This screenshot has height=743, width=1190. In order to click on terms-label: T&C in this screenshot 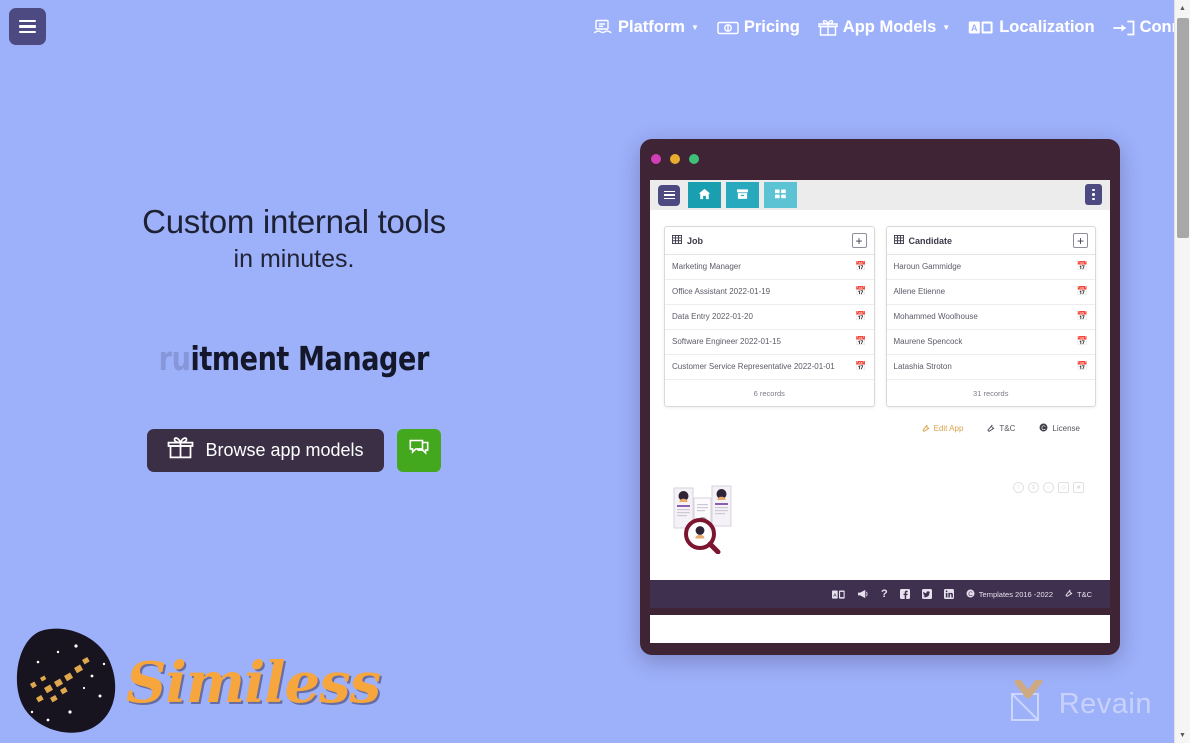, I will do `click(1007, 428)`.